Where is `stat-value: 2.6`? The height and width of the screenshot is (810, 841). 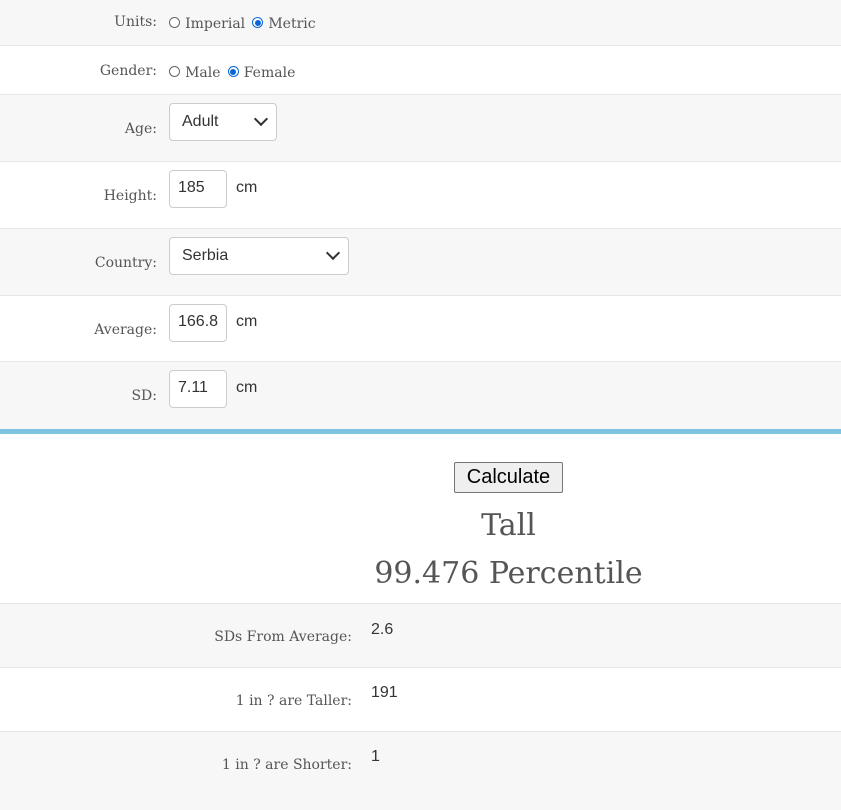
stat-value: 2.6 is located at coordinates (382, 629).